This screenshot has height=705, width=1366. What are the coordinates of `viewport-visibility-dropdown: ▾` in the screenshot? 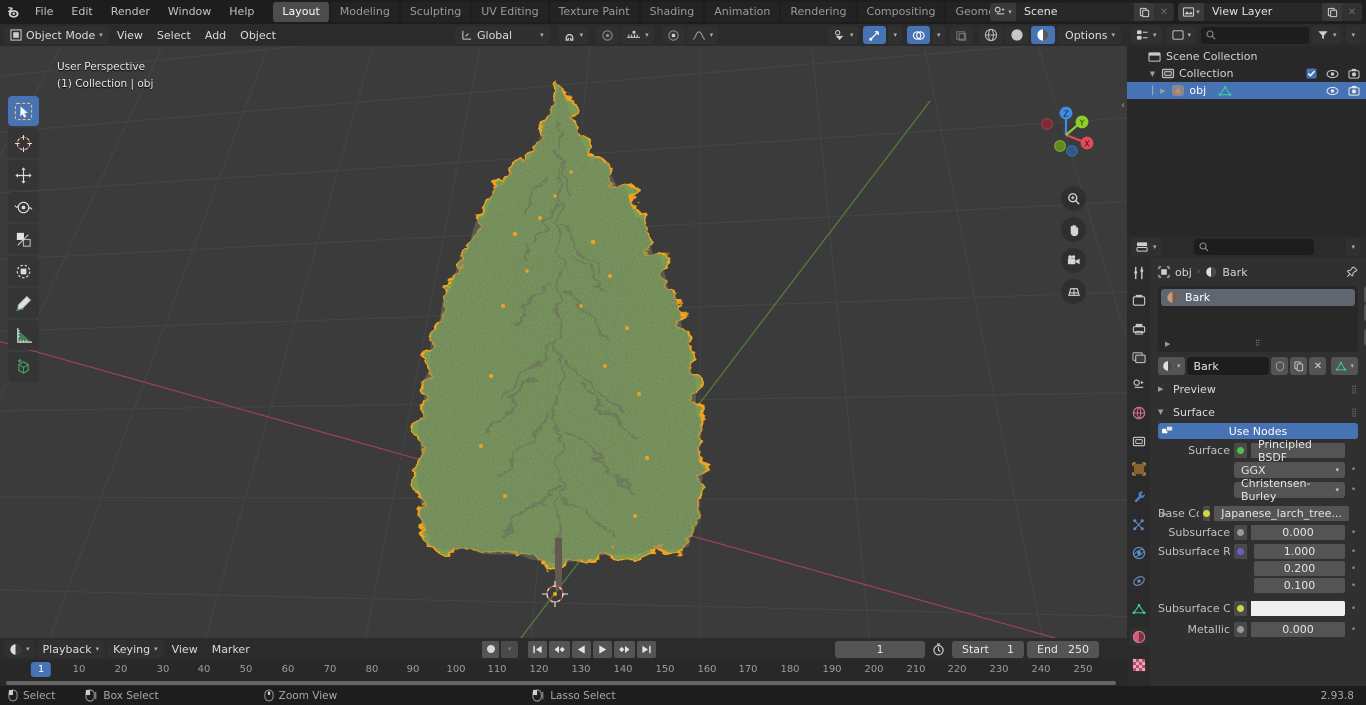 It's located at (843, 35).